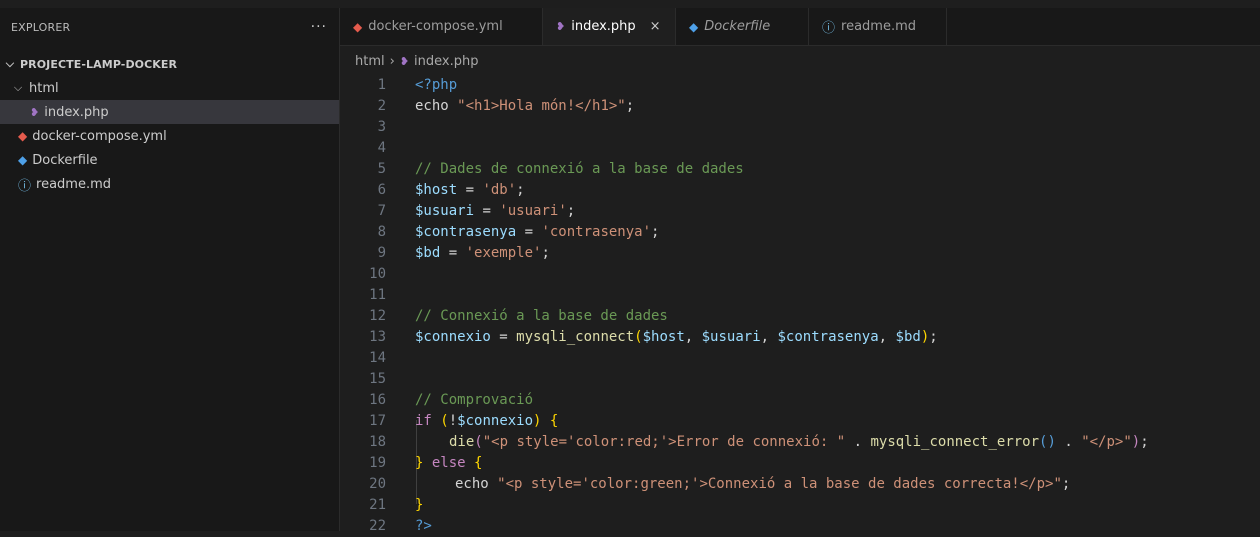 Image resolution: width=1260 pixels, height=537 pixels. Describe the element at coordinates (377, 484) in the screenshot. I see `line-number: 20` at that location.